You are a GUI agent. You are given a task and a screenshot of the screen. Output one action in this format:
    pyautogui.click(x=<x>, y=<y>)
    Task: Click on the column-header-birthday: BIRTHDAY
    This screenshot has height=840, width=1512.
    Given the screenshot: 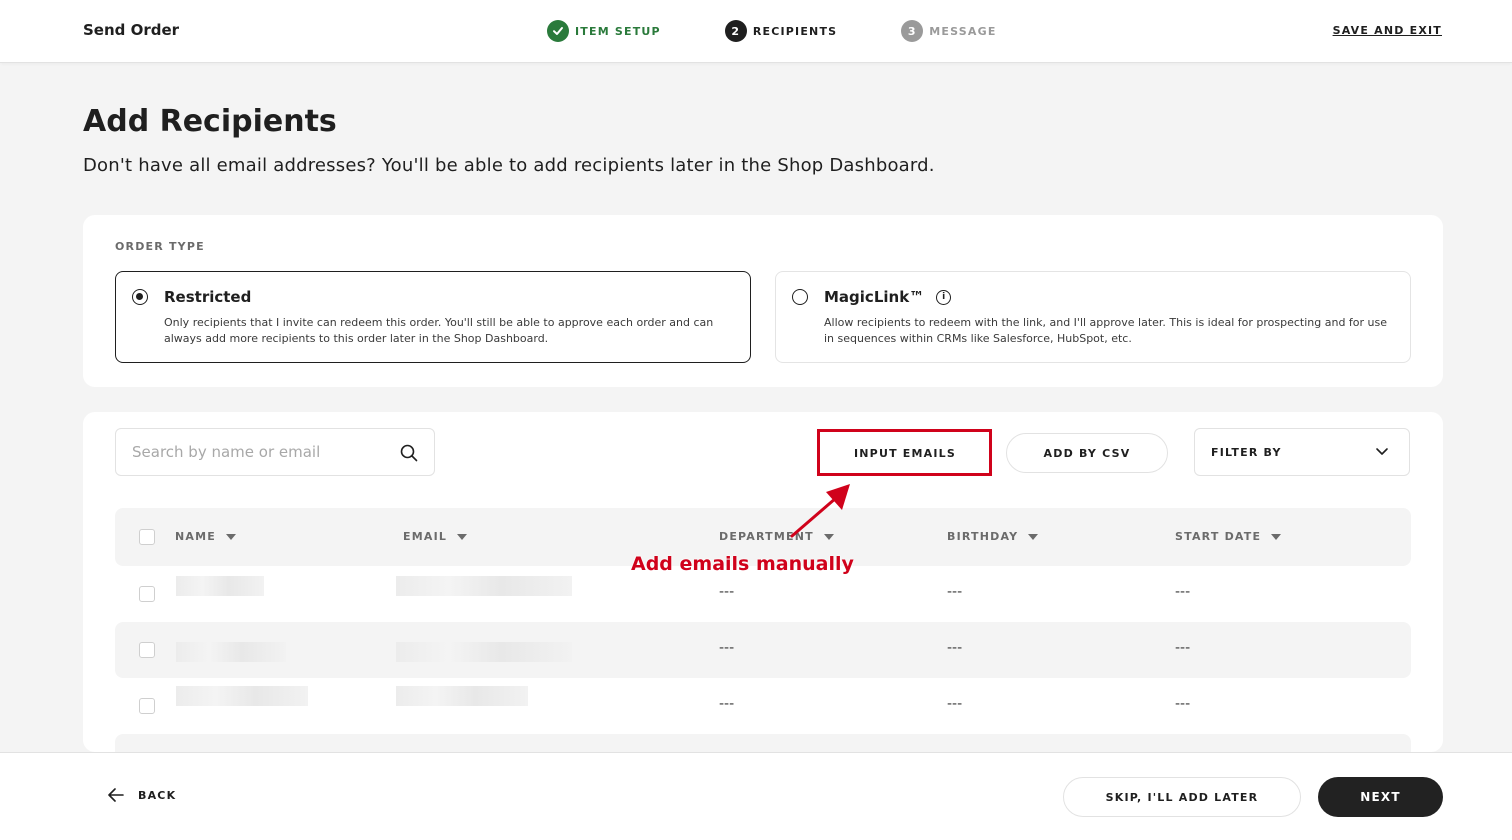 What is the action you would take?
    pyautogui.click(x=993, y=536)
    